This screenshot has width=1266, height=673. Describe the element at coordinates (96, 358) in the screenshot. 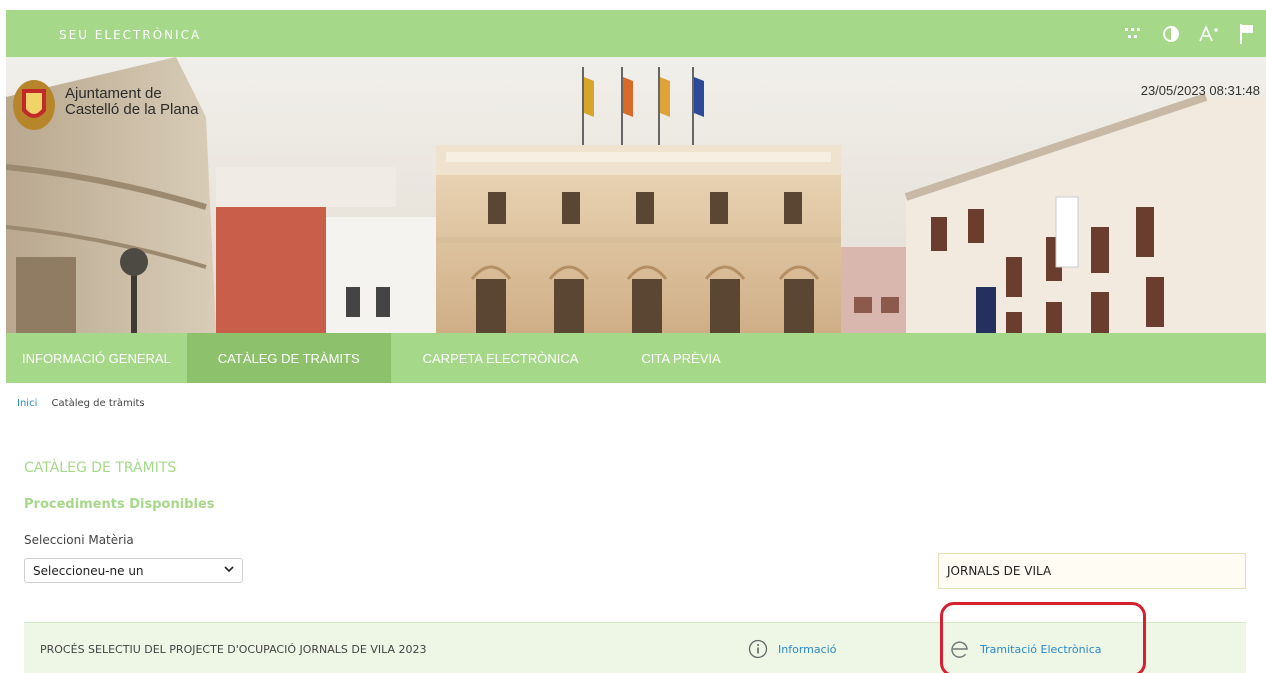

I see `nav-item-informacio-general: INFORMACIÓ GENERAL` at that location.